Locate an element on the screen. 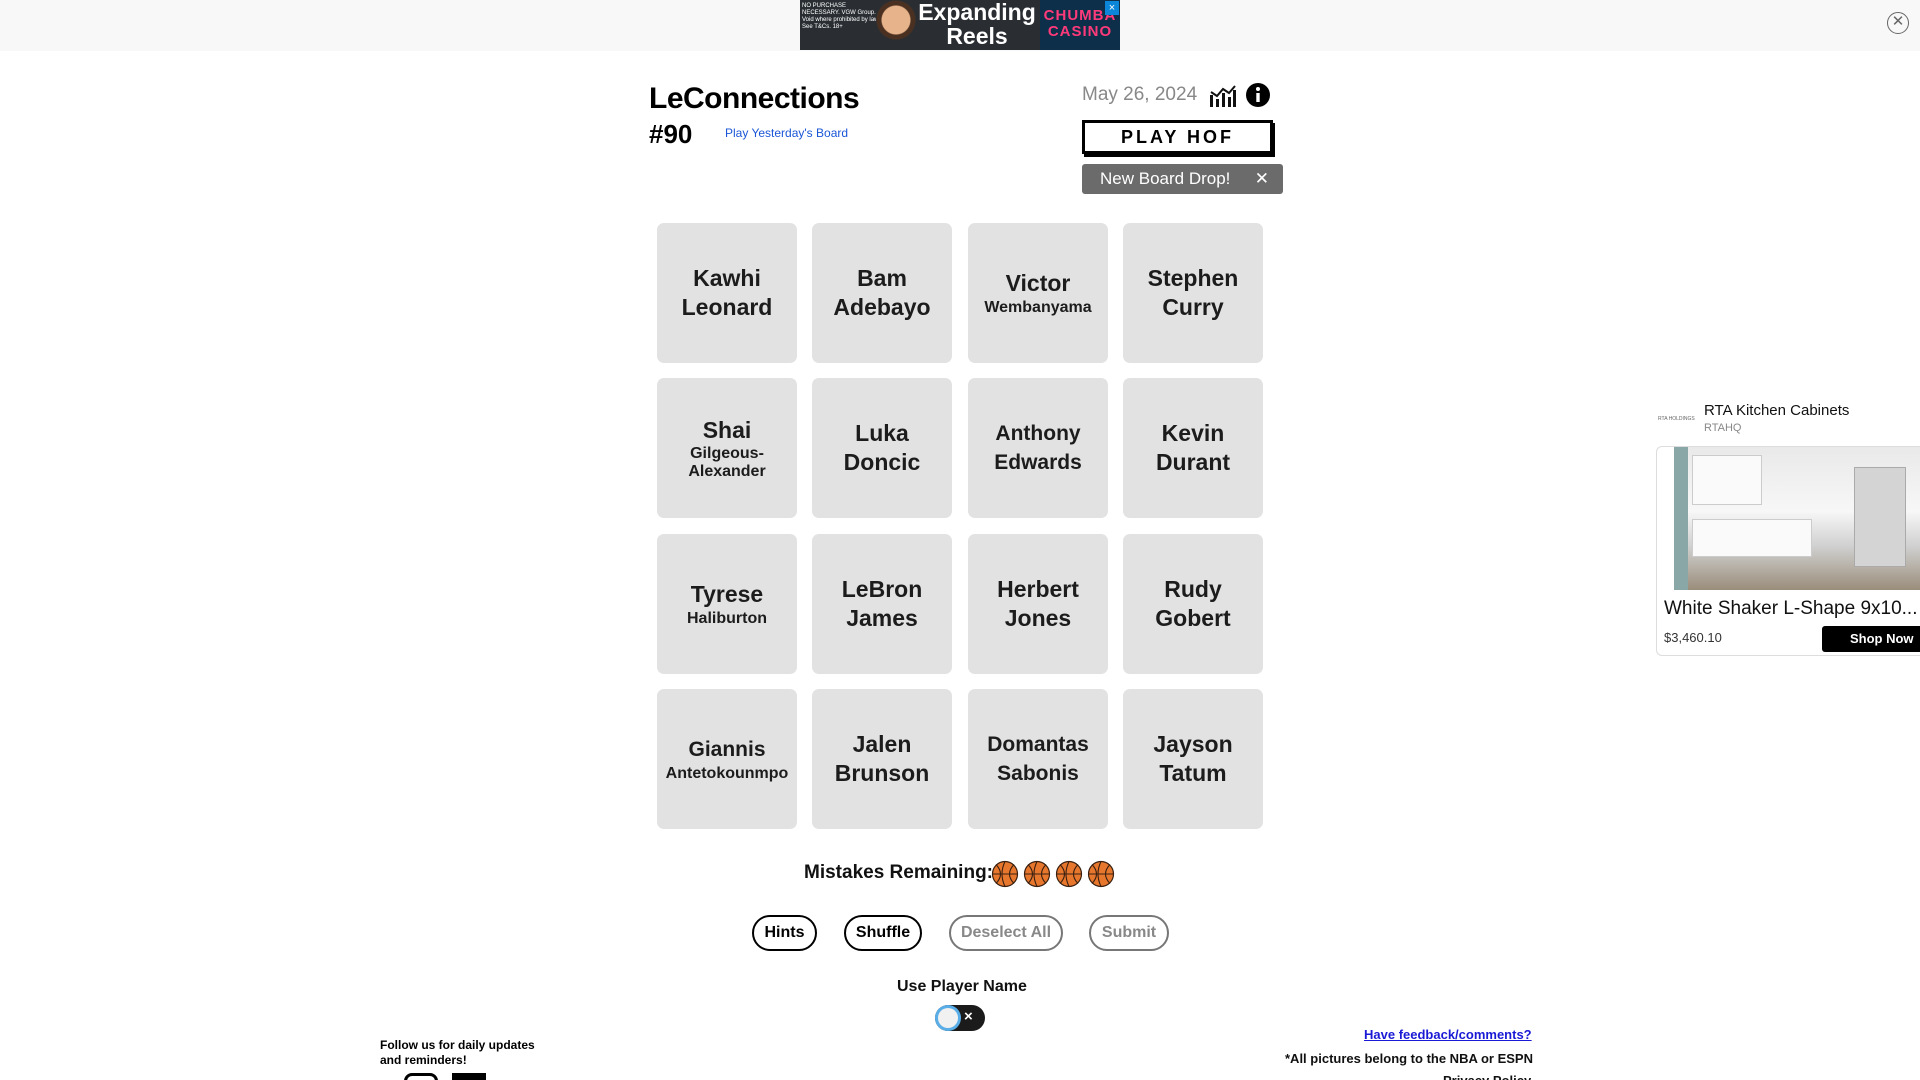  tile-last-name: Sabonis is located at coordinates (1038, 773).